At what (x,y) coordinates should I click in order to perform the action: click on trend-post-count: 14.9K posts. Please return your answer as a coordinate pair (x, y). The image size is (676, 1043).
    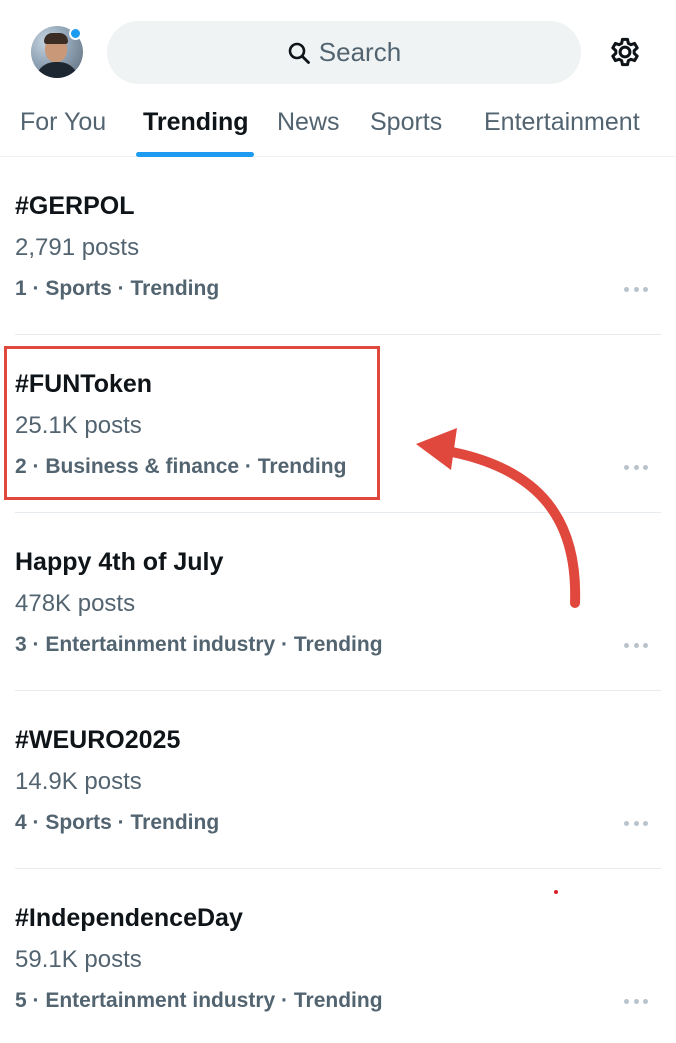
    Looking at the image, I should click on (78, 781).